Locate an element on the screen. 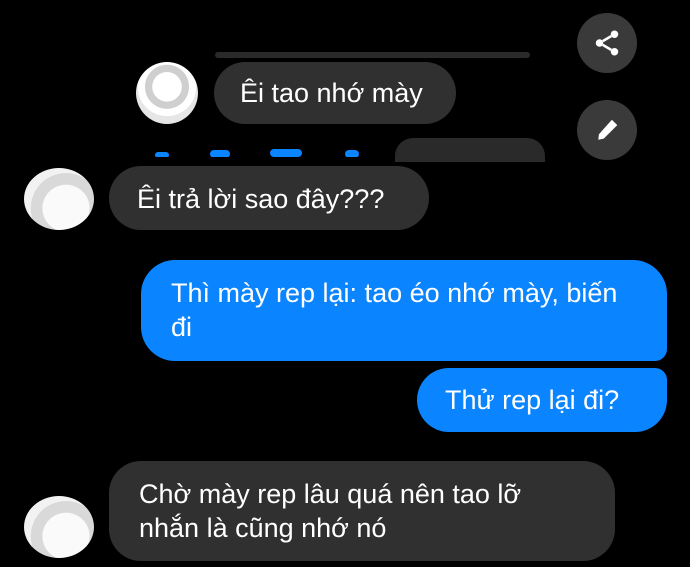 Image resolution: width=690 pixels, height=567 pixels. share-icon is located at coordinates (607, 43).